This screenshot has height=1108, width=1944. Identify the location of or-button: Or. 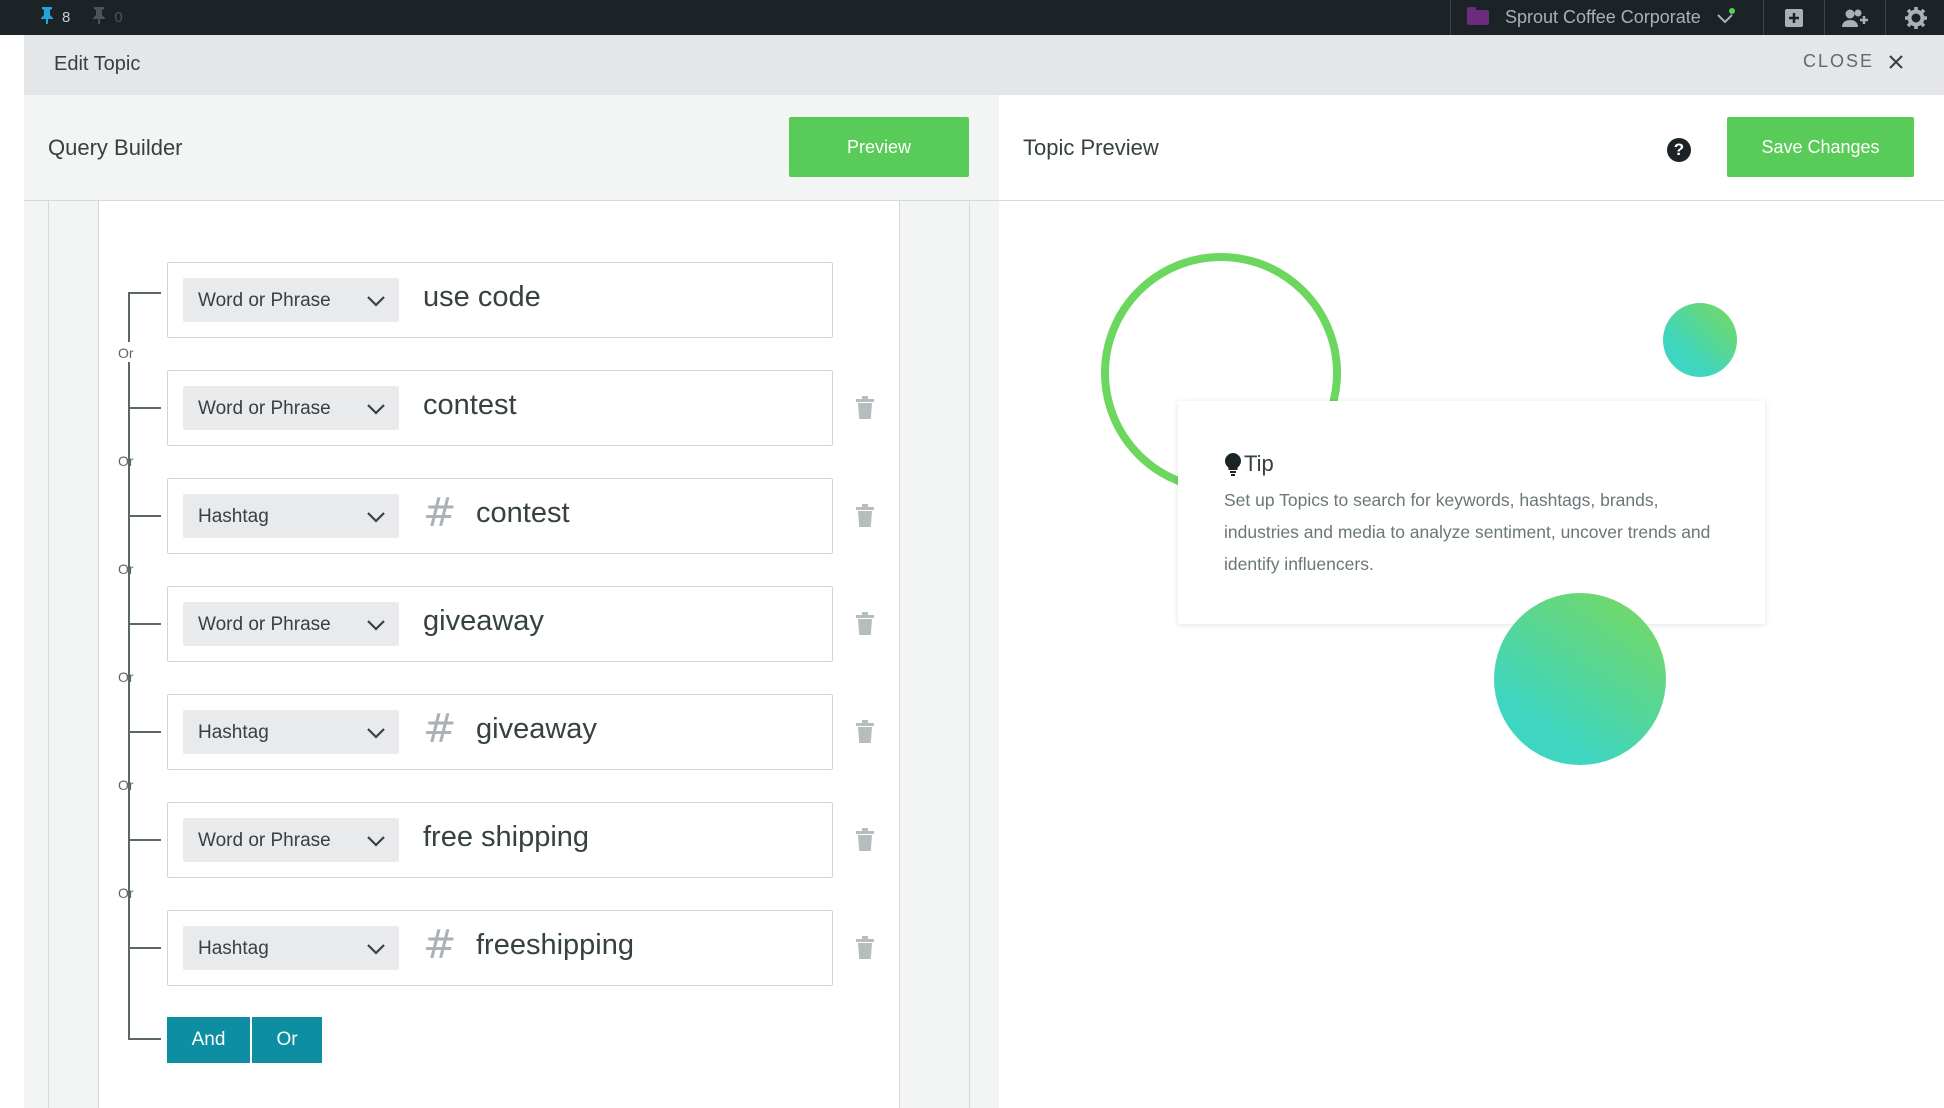
(287, 1040).